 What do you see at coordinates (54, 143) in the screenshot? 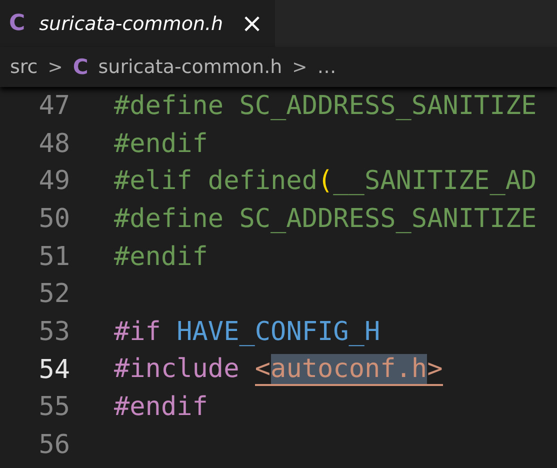
I see `line-number: 48` at bounding box center [54, 143].